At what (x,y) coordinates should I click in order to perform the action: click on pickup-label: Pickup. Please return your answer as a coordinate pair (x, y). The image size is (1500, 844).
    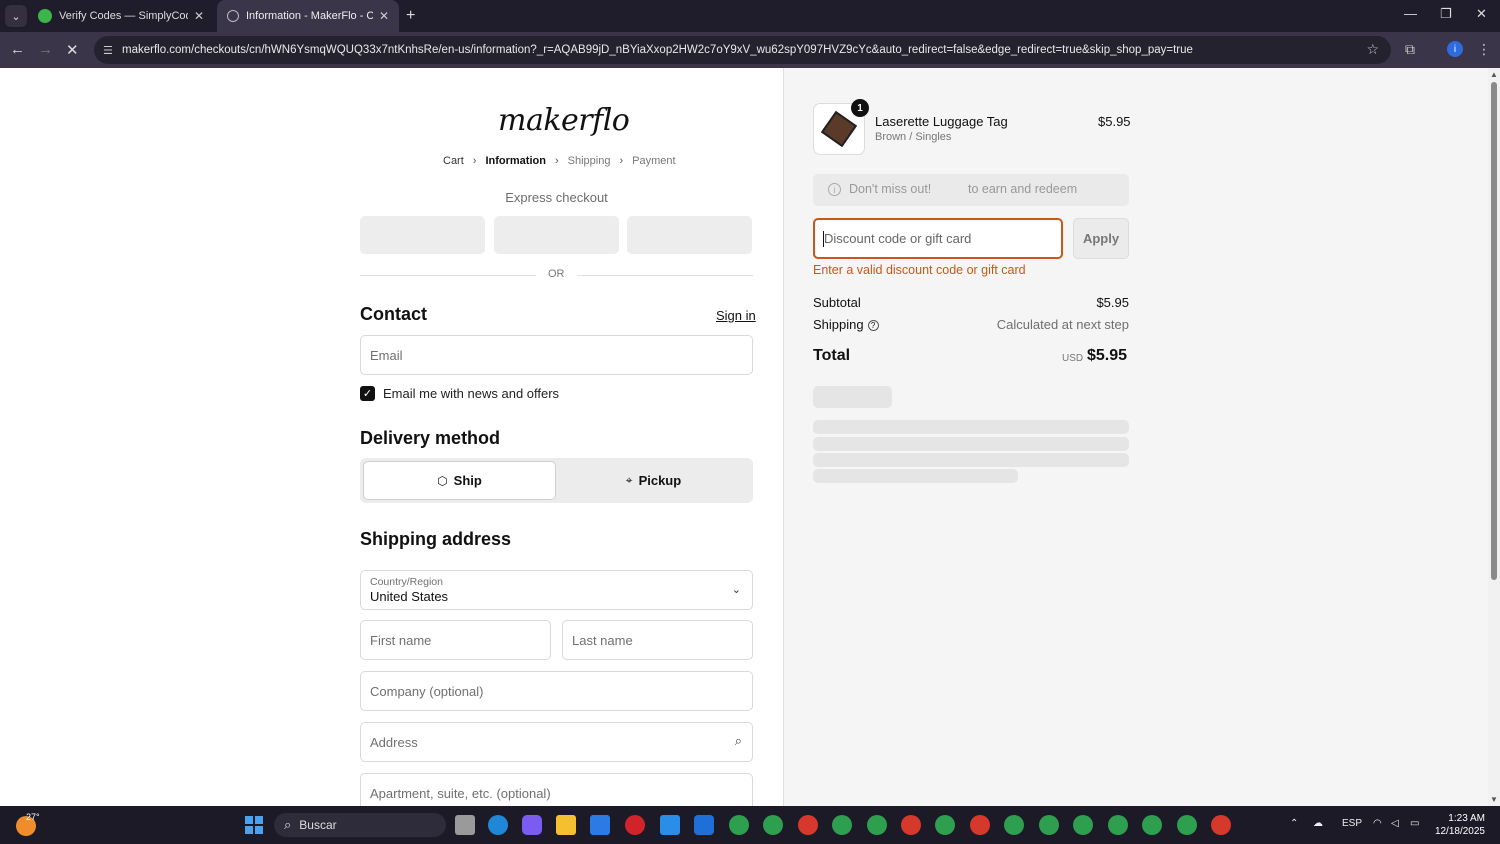
    Looking at the image, I should click on (660, 480).